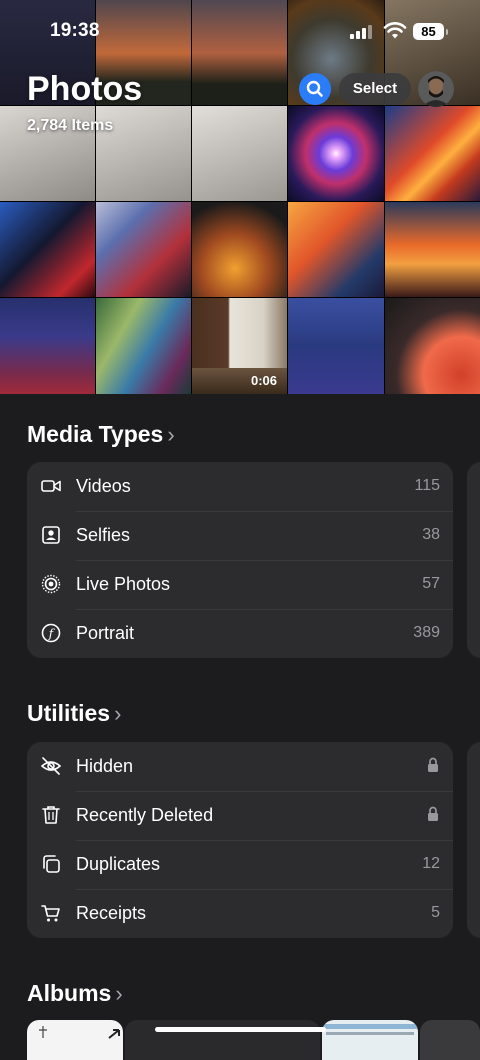 The height and width of the screenshot is (1060, 480). Describe the element at coordinates (431, 583) in the screenshot. I see `list-item-count: 57` at that location.